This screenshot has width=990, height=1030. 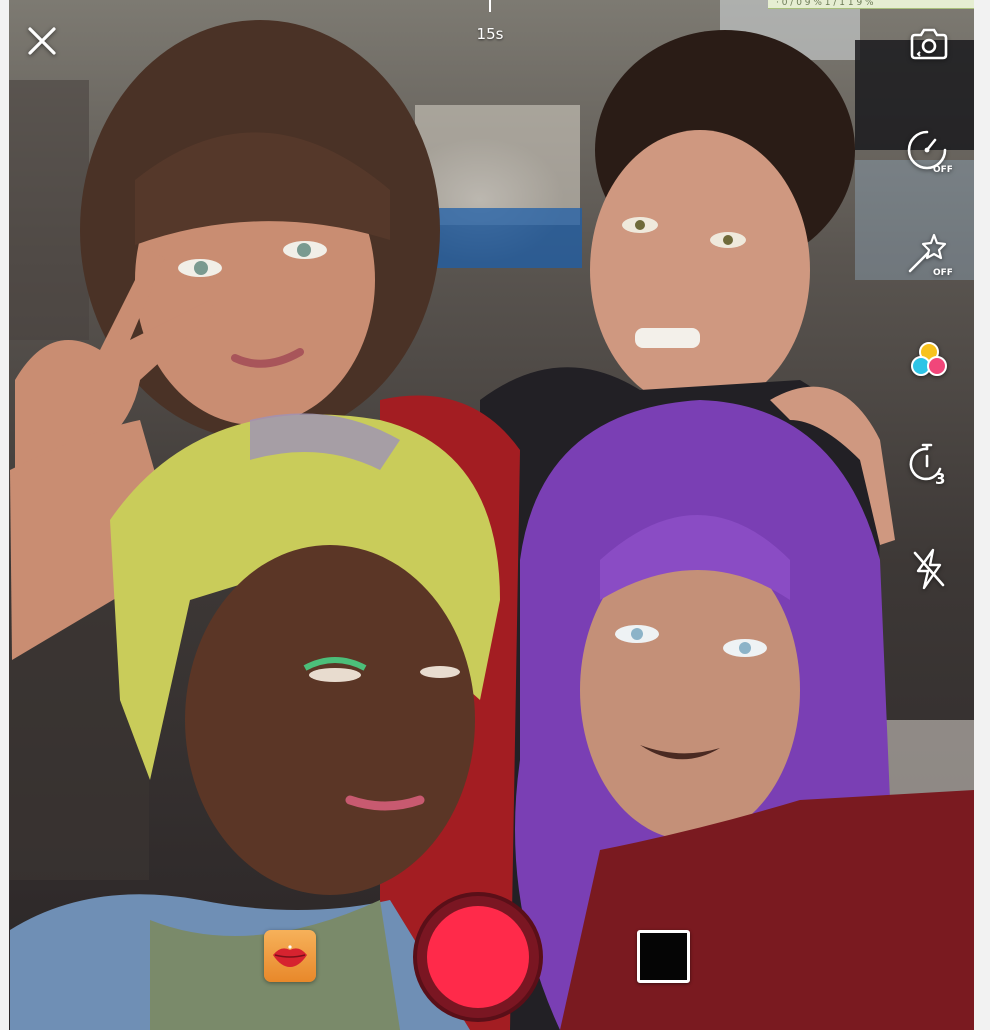 I want to click on camera-flip-button, so click(x=929, y=44).